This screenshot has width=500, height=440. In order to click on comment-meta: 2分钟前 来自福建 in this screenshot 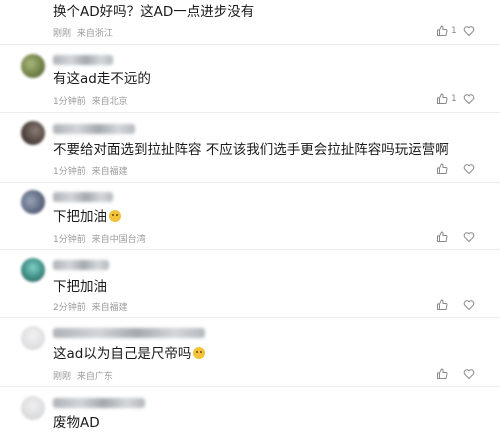, I will do `click(90, 306)`.